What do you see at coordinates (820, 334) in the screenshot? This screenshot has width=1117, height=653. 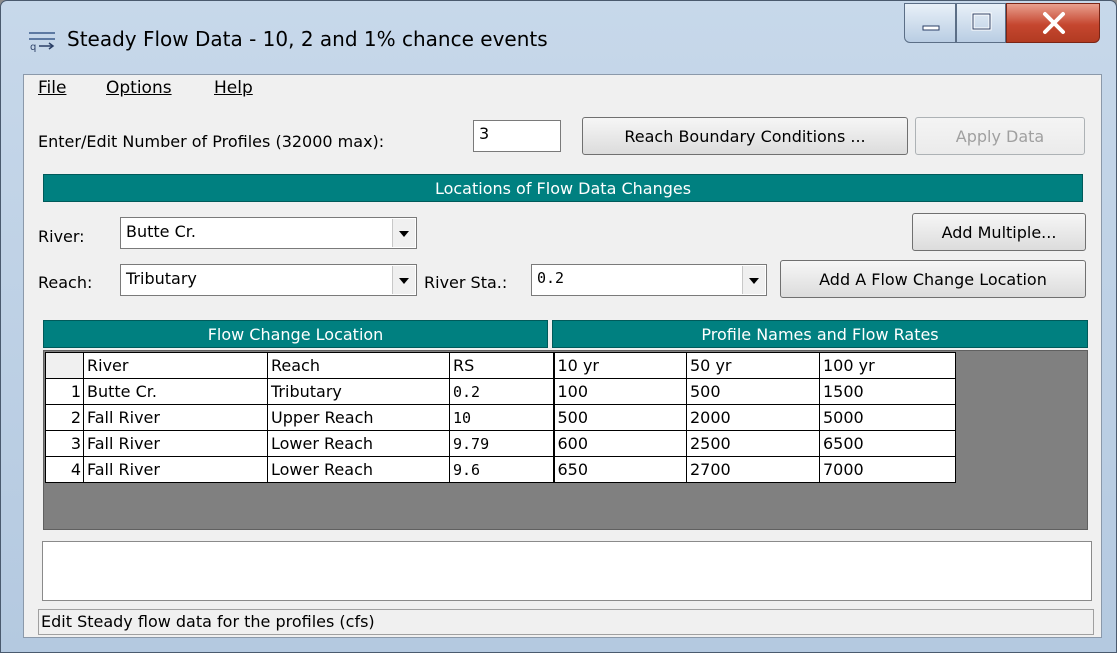 I see `profile-names-header: Profile Names and Flow Rates` at bounding box center [820, 334].